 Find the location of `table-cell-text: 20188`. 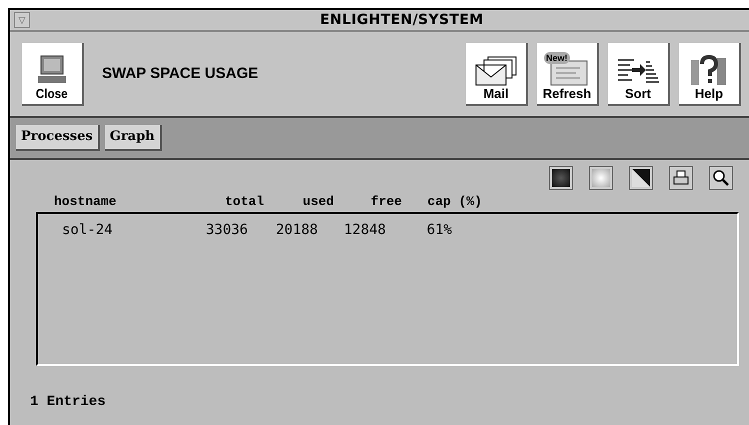

table-cell-text: 20188 is located at coordinates (296, 230).